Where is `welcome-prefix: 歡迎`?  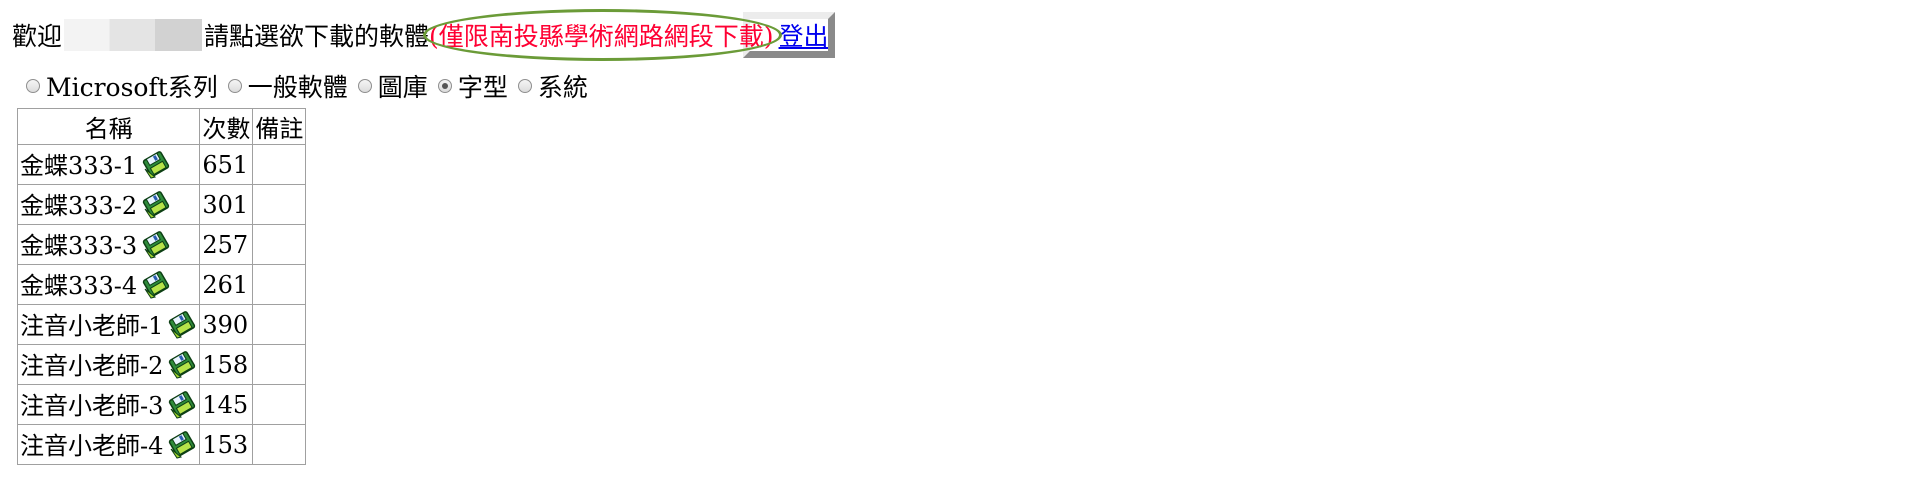
welcome-prefix: 歡迎 is located at coordinates (37, 36).